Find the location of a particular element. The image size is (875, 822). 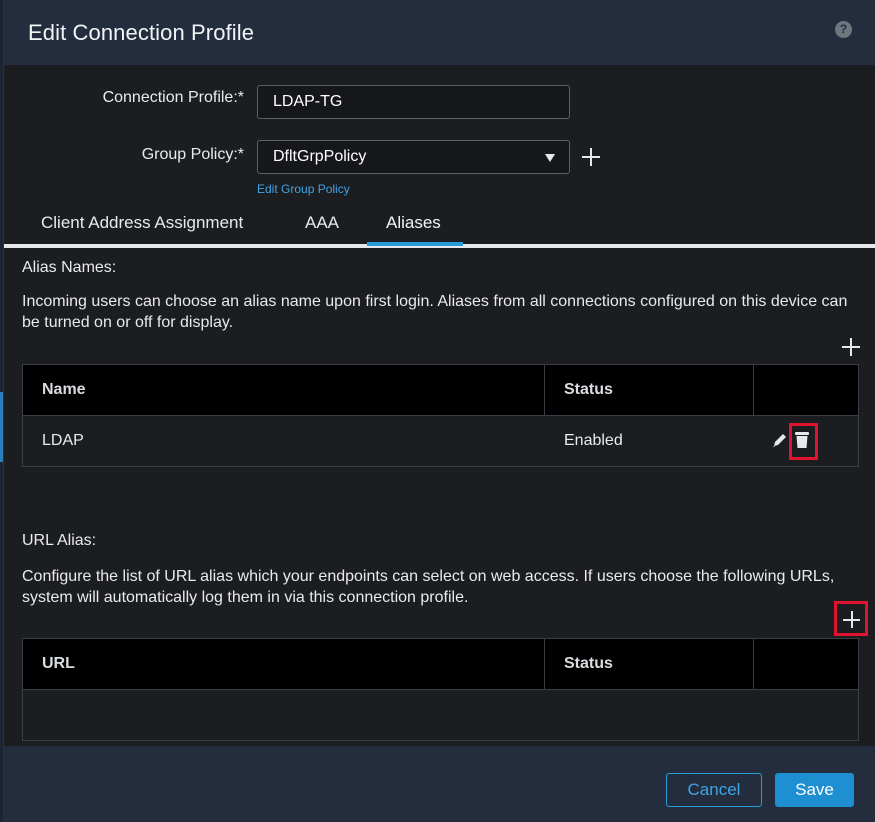

connection-profile-input is located at coordinates (413, 102).